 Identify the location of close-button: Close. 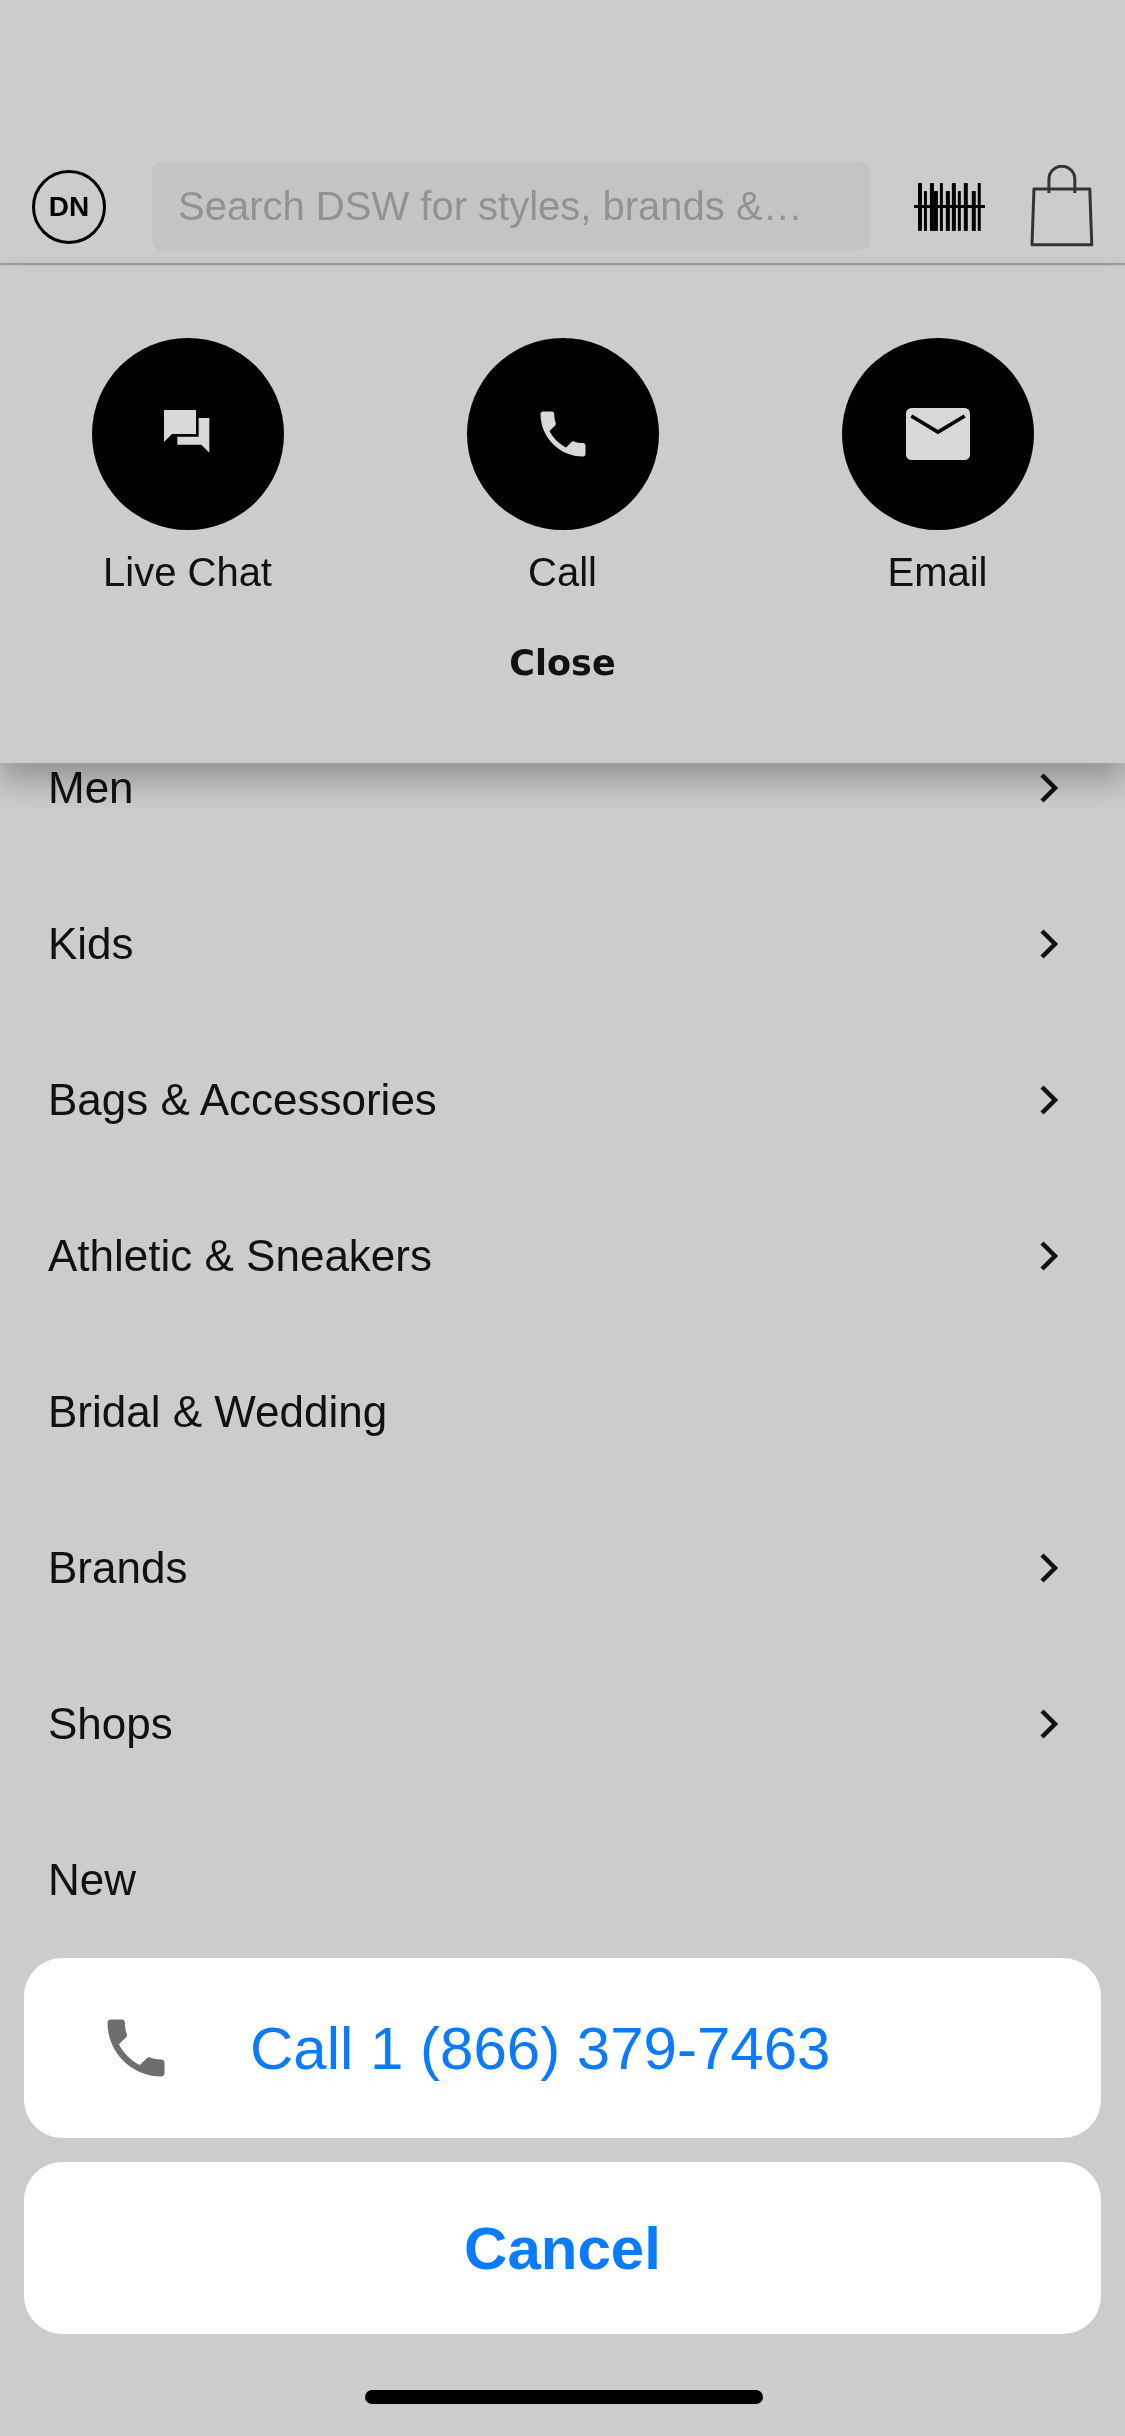
(562, 663).